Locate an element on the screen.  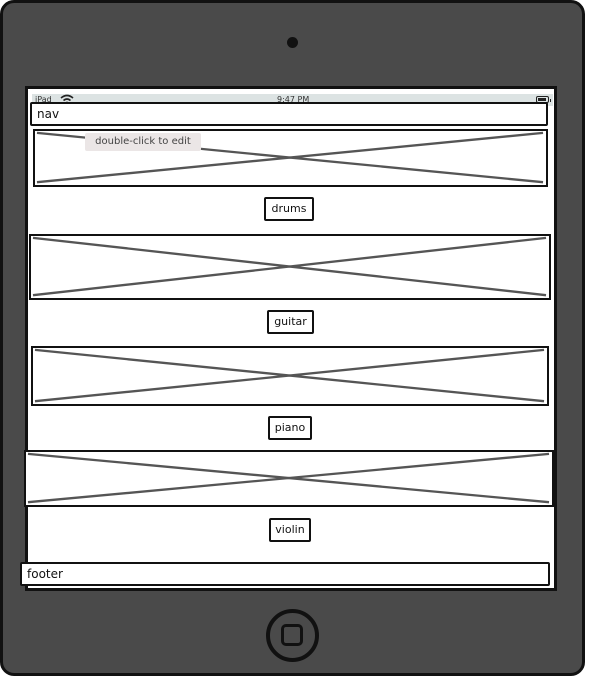
nav-bar: nav is located at coordinates (289, 114).